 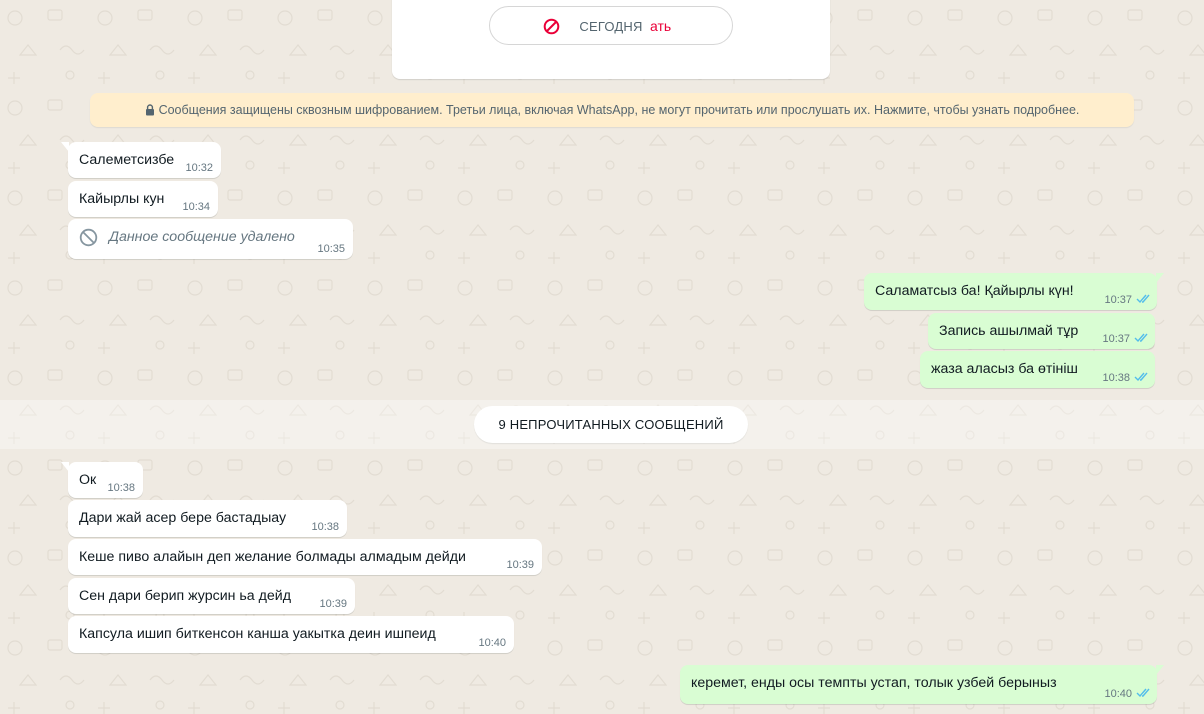 What do you see at coordinates (127, 160) in the screenshot?
I see `message-text: Салеметсизбе` at bounding box center [127, 160].